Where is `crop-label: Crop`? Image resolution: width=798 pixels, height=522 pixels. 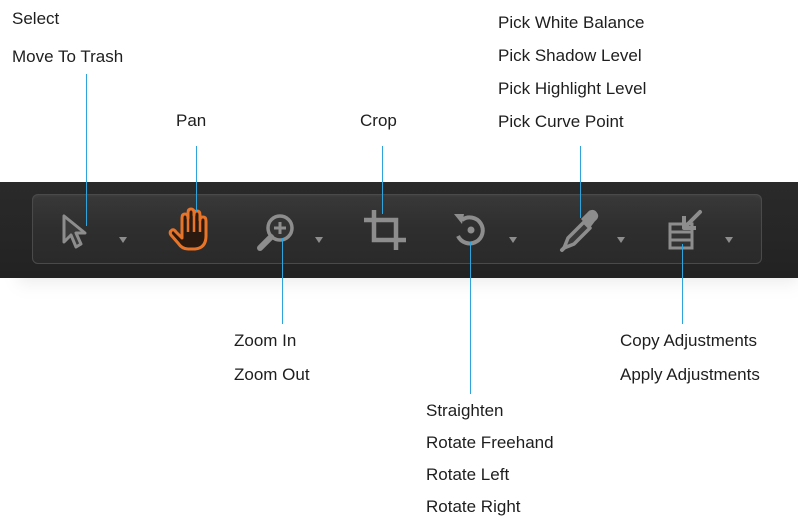
crop-label: Crop is located at coordinates (378, 120).